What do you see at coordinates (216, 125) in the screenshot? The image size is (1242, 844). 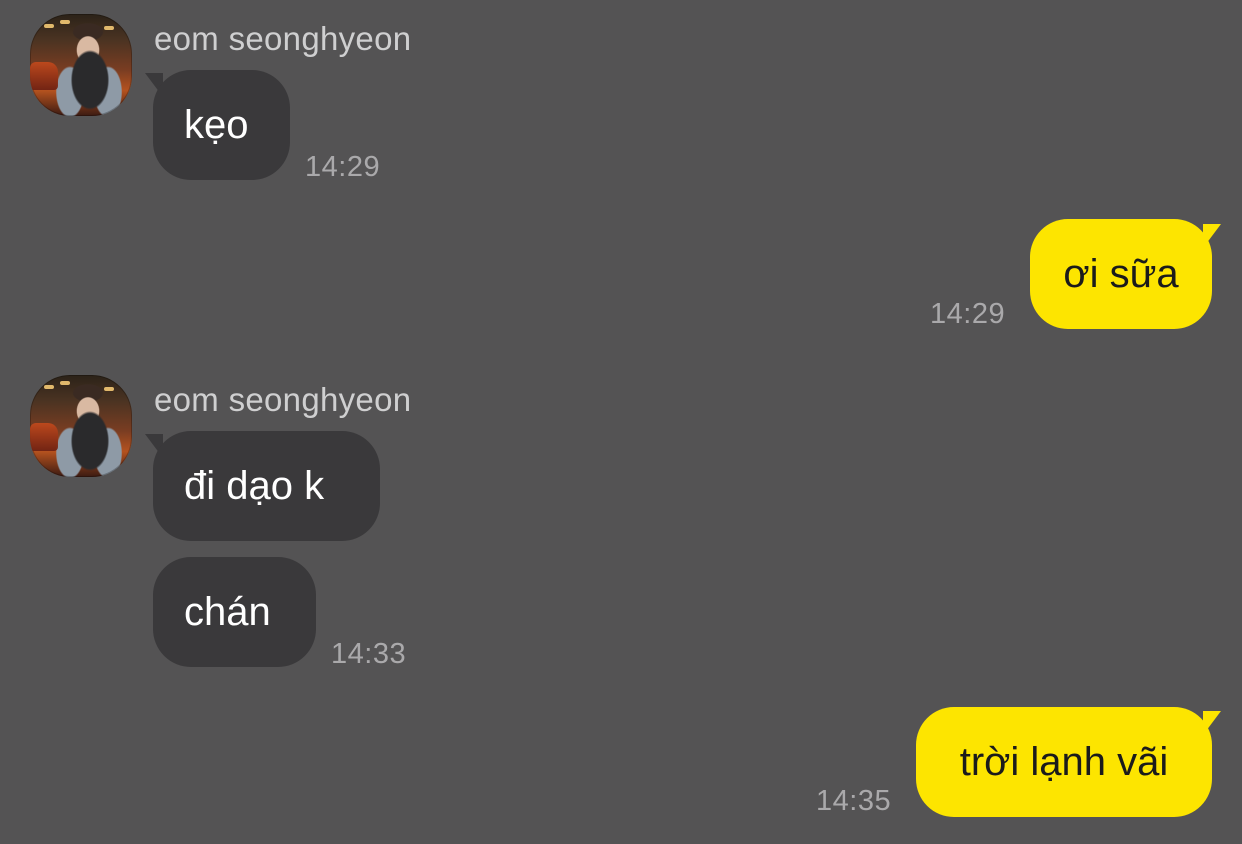 I see `message-text: kẹo` at bounding box center [216, 125].